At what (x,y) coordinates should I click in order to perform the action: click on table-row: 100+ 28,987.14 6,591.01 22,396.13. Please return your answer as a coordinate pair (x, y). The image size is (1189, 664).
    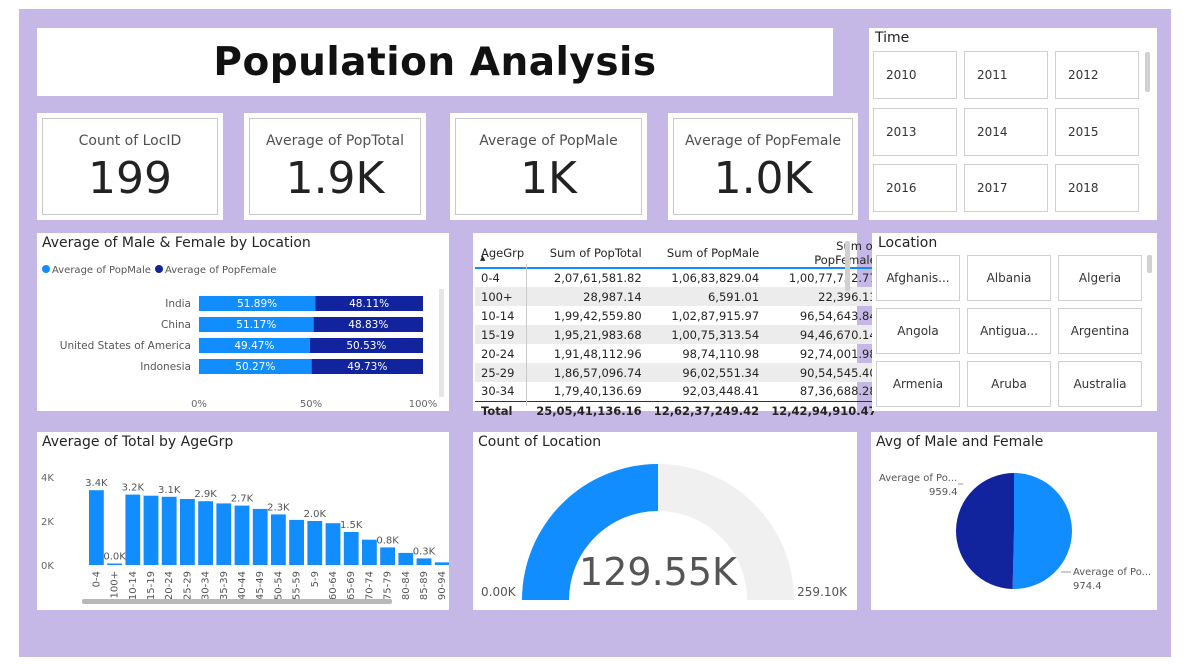
    Looking at the image, I should click on (679, 296).